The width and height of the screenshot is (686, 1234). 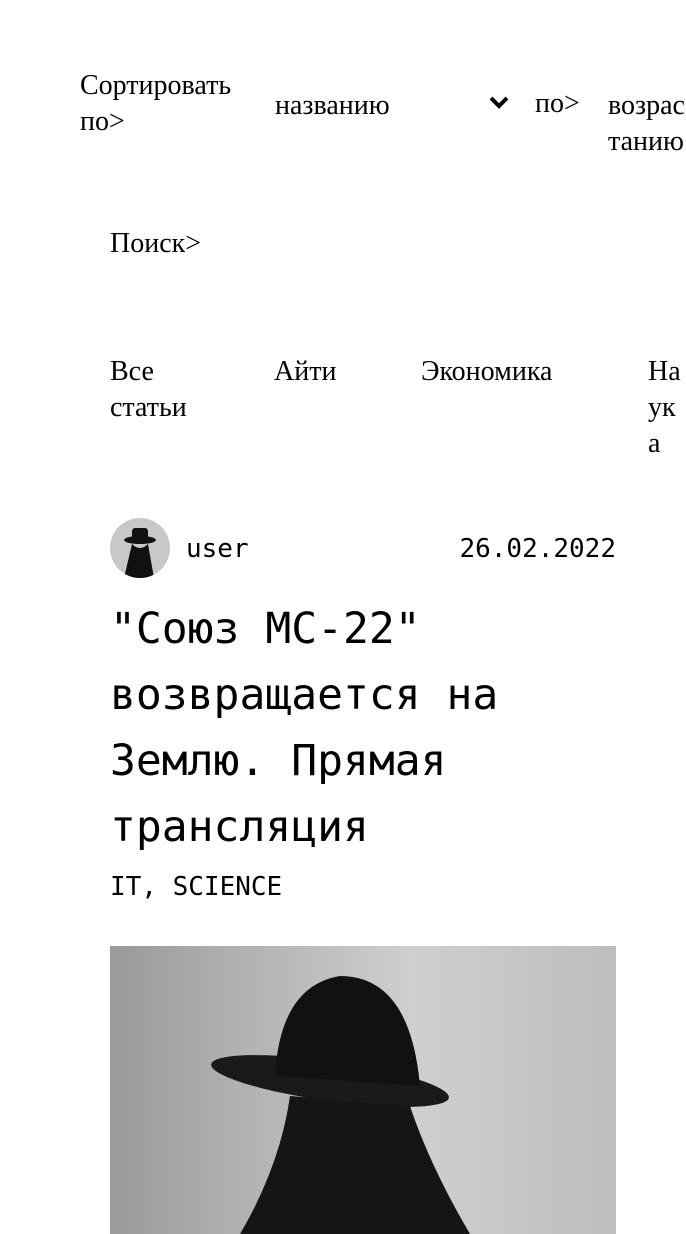 I want to click on author-name: user, so click(x=217, y=549).